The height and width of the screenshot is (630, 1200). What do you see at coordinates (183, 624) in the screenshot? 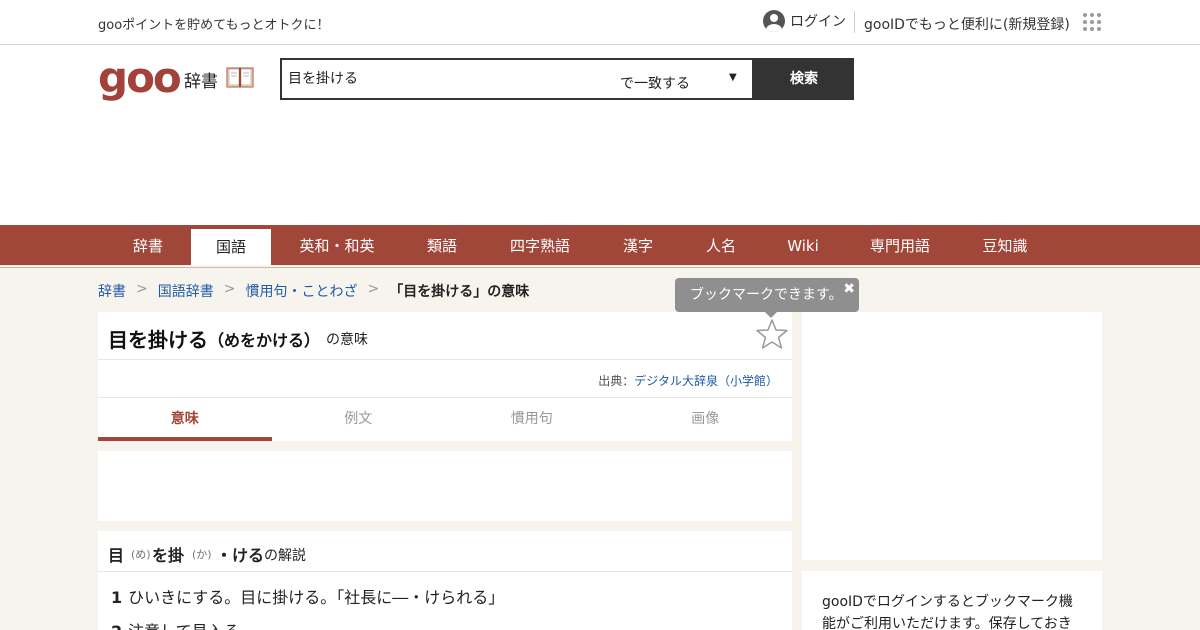
I see `definition-item: 2注意して見入る。` at bounding box center [183, 624].